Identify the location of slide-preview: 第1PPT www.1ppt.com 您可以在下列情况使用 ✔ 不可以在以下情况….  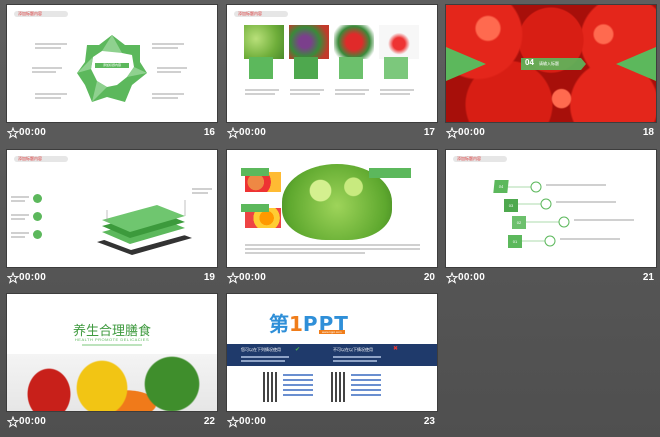
(332, 352).